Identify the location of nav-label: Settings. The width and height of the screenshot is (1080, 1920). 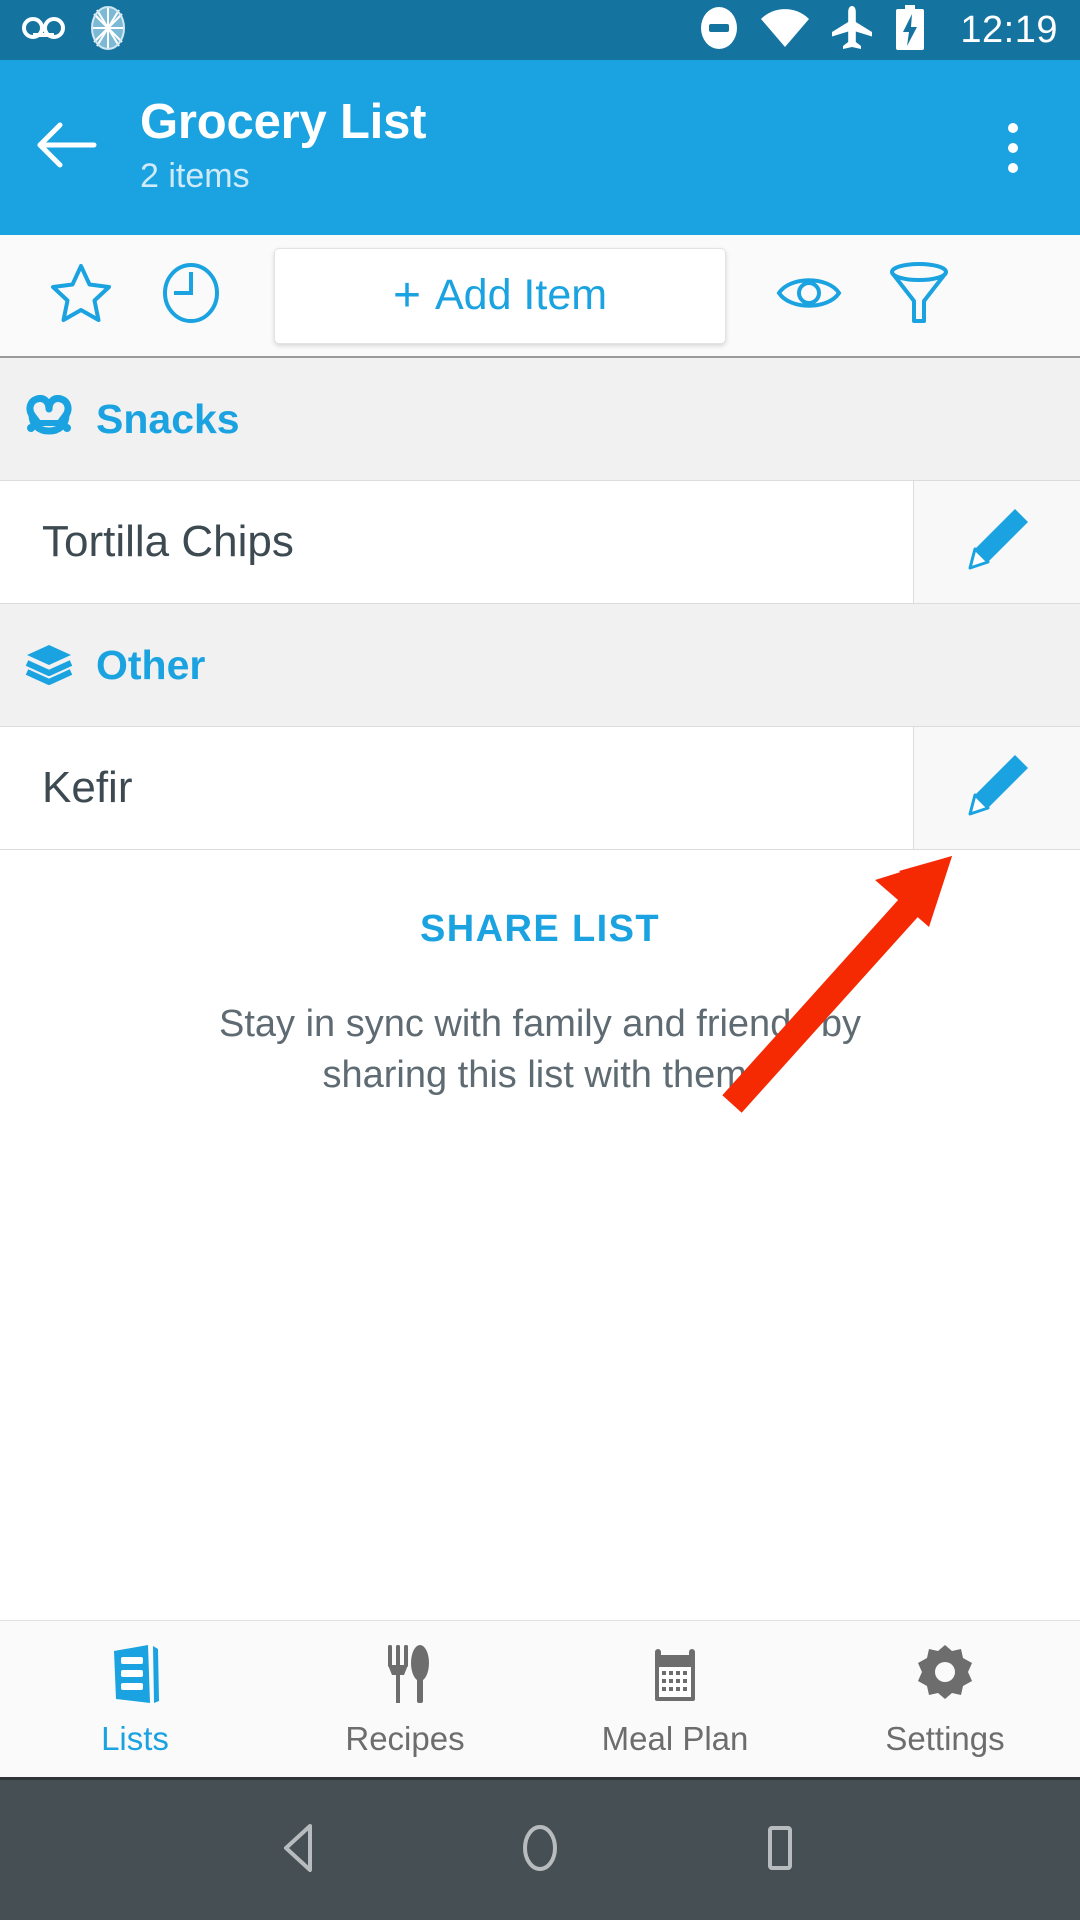
(945, 1738).